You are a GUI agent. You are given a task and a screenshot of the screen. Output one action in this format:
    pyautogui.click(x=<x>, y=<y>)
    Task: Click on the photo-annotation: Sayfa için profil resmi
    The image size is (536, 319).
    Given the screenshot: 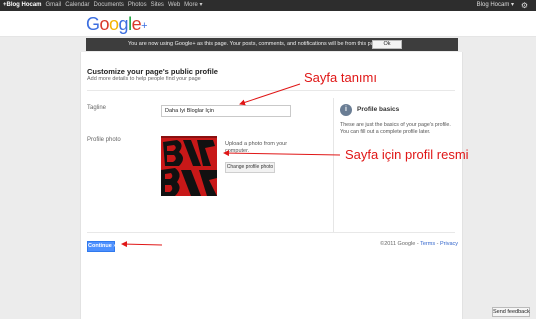 What is the action you would take?
    pyautogui.click(x=407, y=154)
    